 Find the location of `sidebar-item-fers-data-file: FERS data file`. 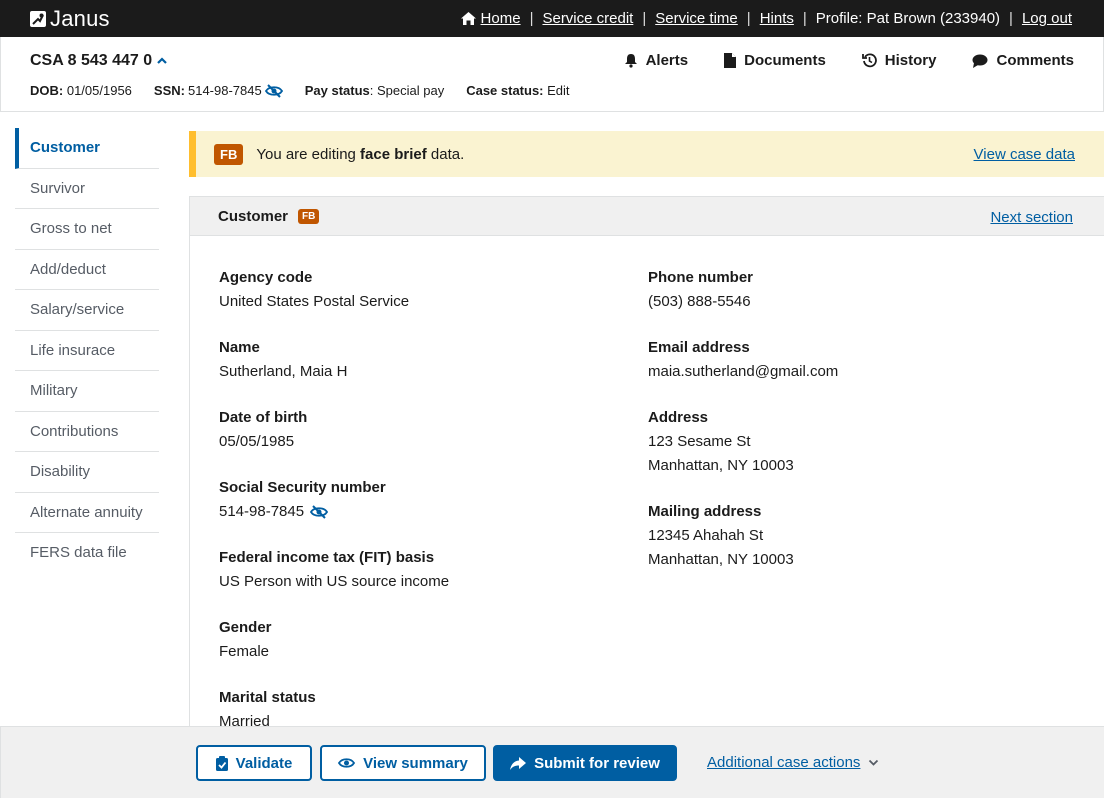

sidebar-item-fers-data-file: FERS data file is located at coordinates (87, 553).